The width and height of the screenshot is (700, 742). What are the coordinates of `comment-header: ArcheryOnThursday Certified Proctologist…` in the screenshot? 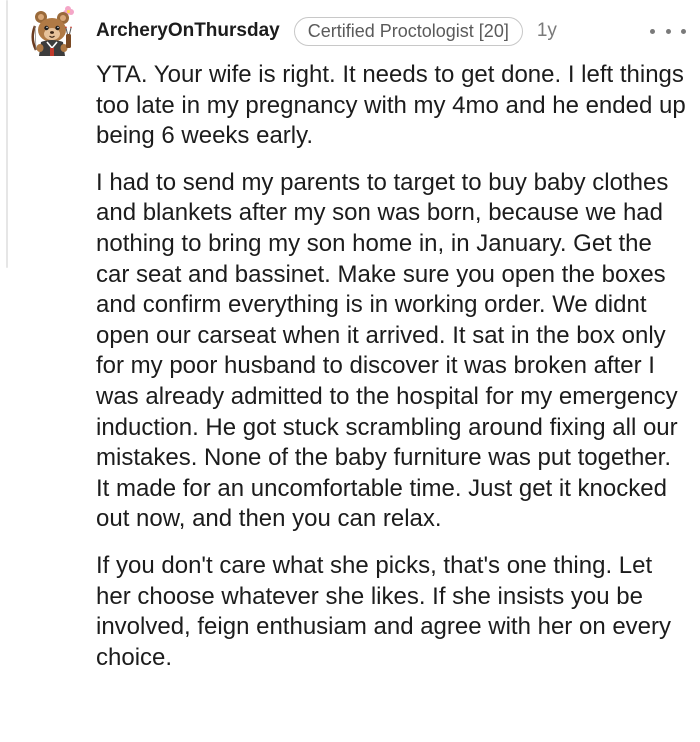 It's located at (396, 31).